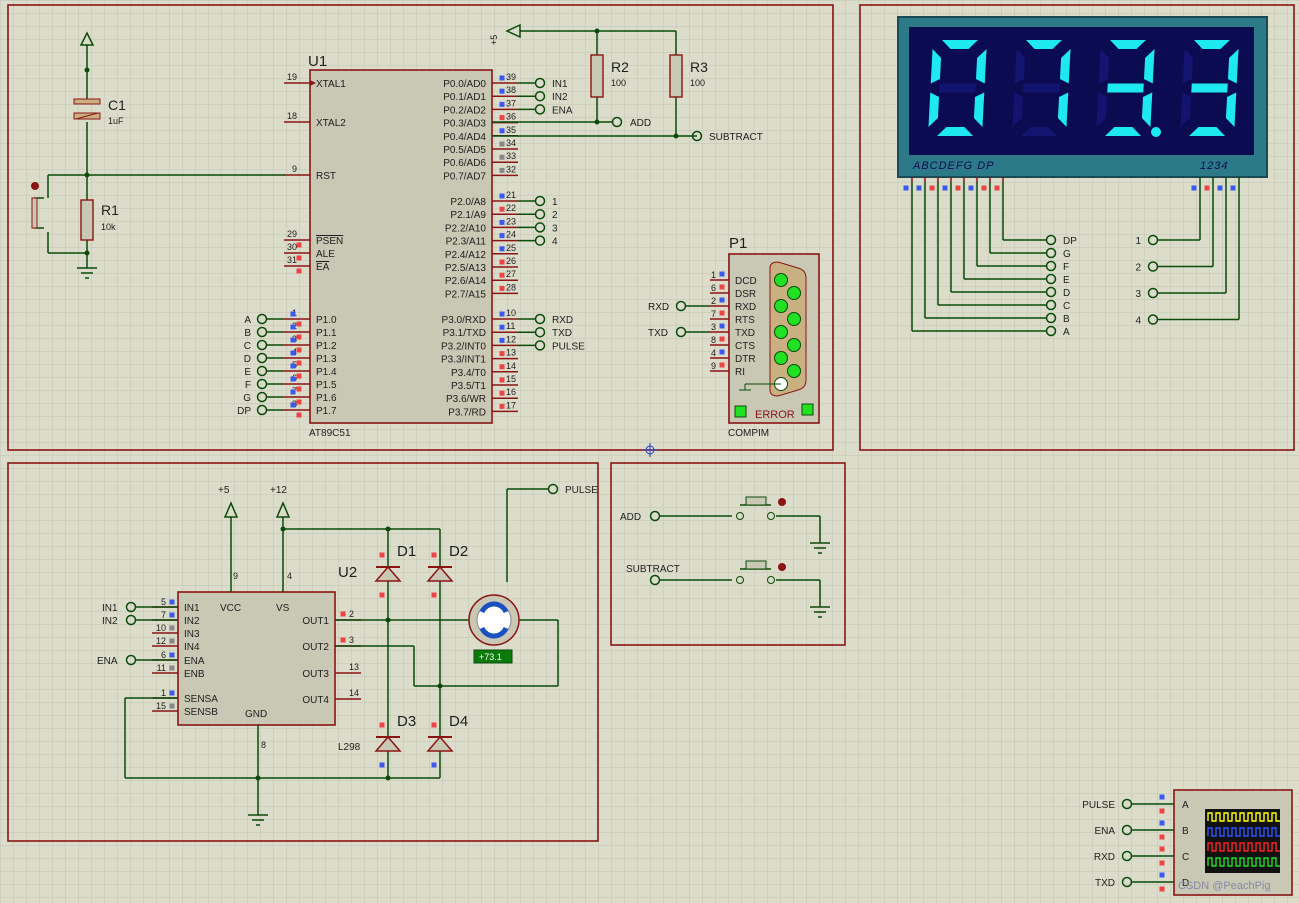 This screenshot has height=903, width=1299. I want to click on scope-input-net: RXD, so click(1104, 857).